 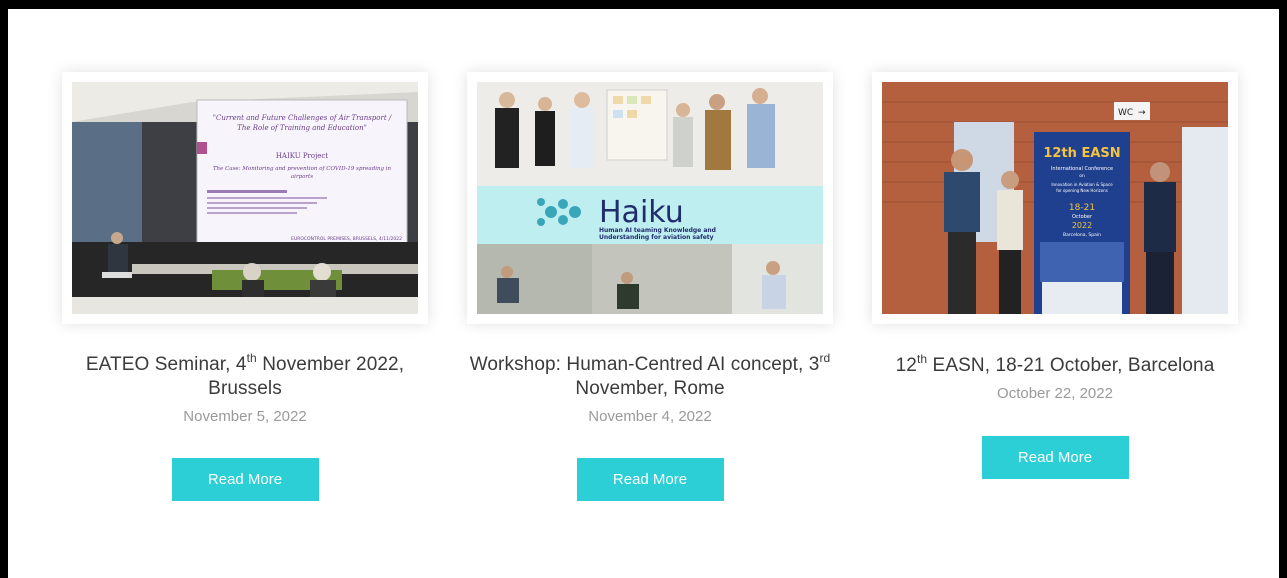 I want to click on banner-dates: 18-21, so click(x=1082, y=208).